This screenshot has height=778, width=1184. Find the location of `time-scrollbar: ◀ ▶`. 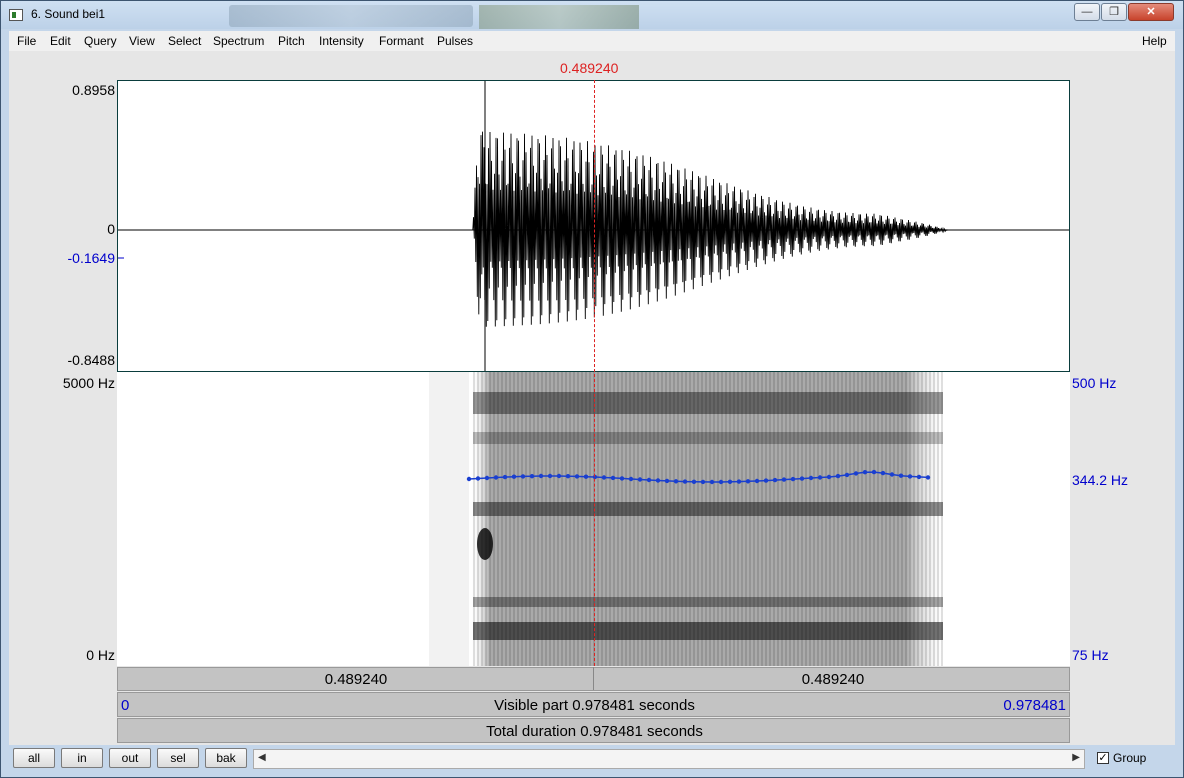

time-scrollbar: ◀ ▶ is located at coordinates (669, 759).